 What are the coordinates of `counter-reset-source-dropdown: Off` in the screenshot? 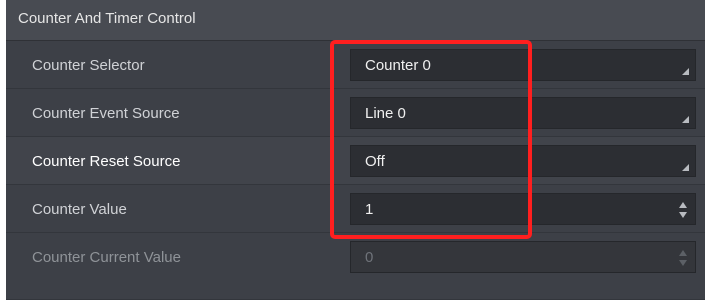 It's located at (523, 161).